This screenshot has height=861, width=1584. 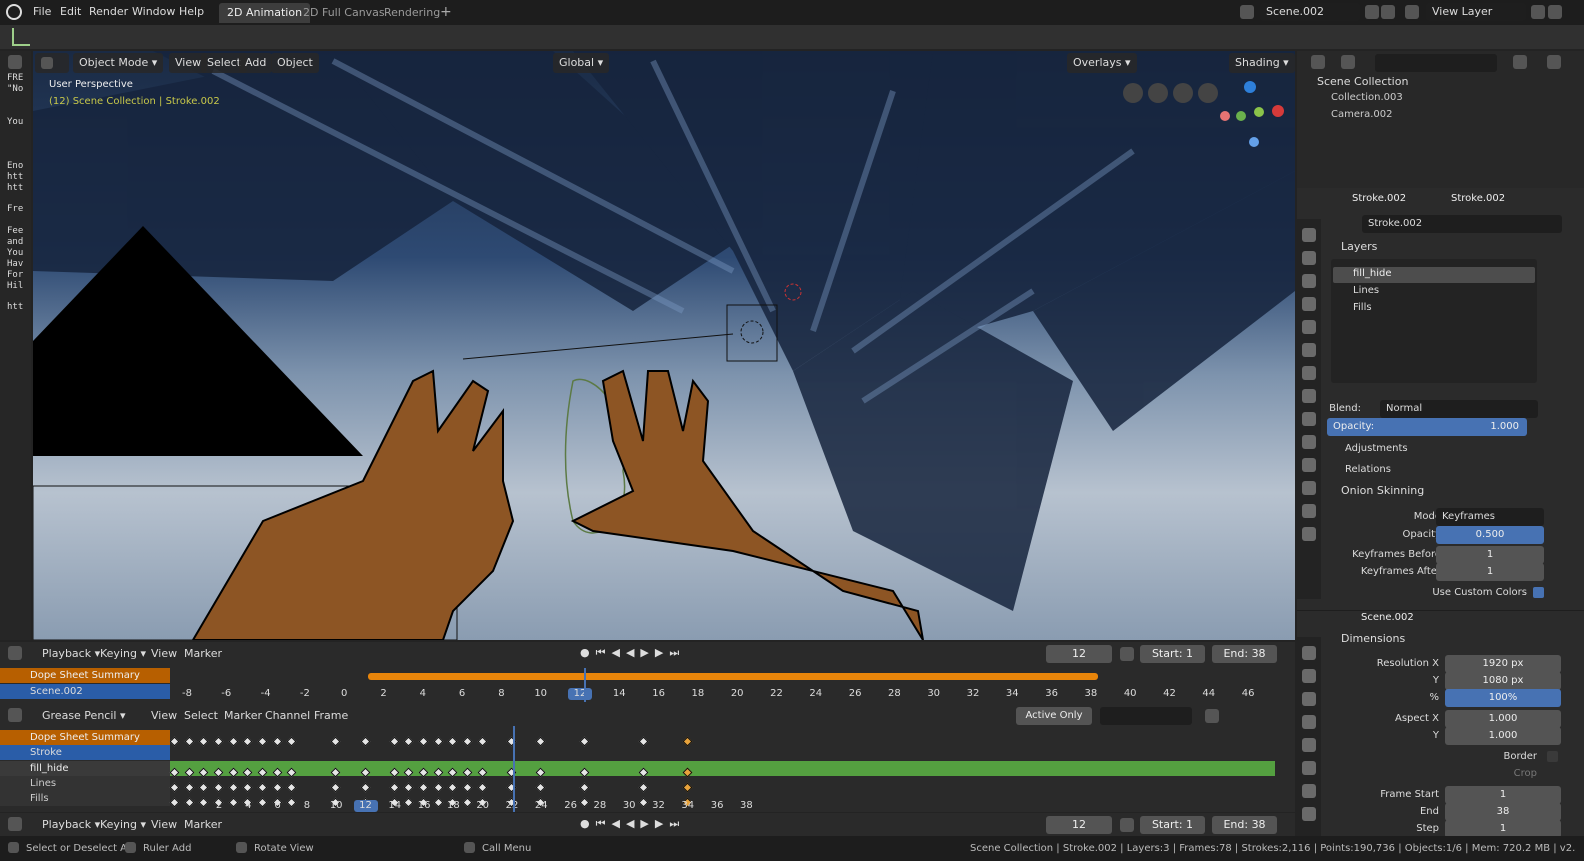 I want to click on layer-lines: Lines, so click(x=1366, y=290).